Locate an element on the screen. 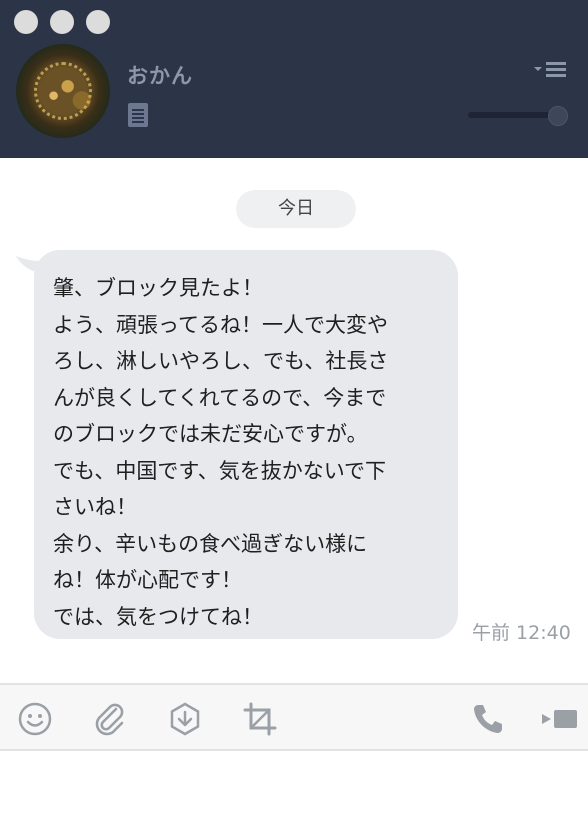  video-icon is located at coordinates (559, 719).